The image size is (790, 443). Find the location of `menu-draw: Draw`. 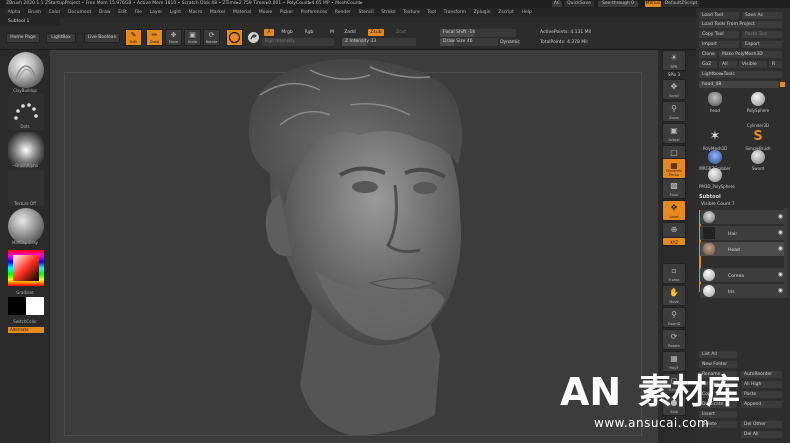

menu-draw: Draw is located at coordinates (105, 13).